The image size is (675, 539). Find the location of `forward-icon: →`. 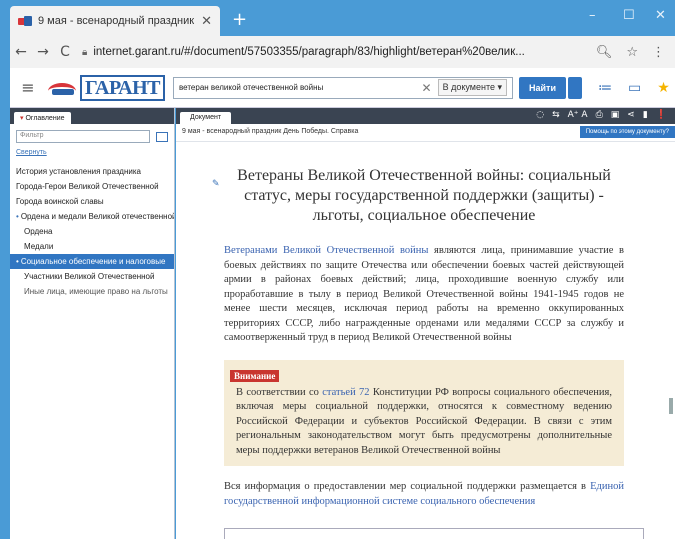

forward-icon: → is located at coordinates (43, 52).